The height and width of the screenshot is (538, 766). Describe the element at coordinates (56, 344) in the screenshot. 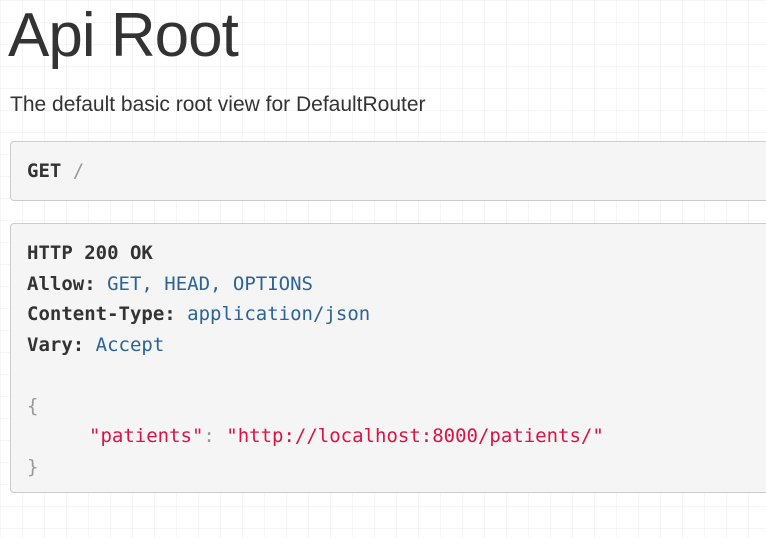

I see `header-name: Vary:` at that location.